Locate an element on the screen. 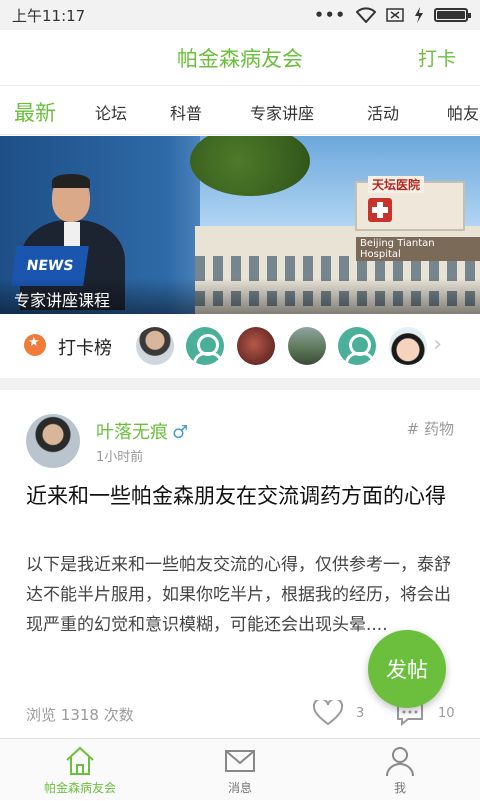  category-tabs: 最新 论坛 科普 专家讲座 活动 帕友 is located at coordinates (240, 111).